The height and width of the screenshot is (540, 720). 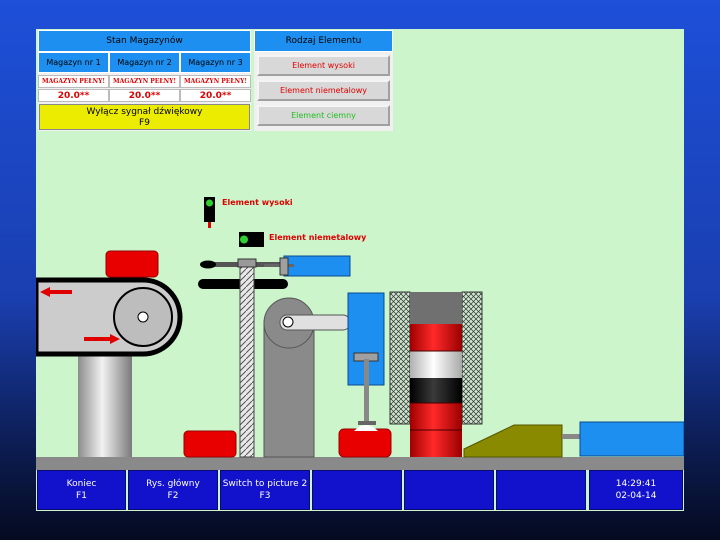 What do you see at coordinates (208, 264) in the screenshot?
I see `pusher-tip` at bounding box center [208, 264].